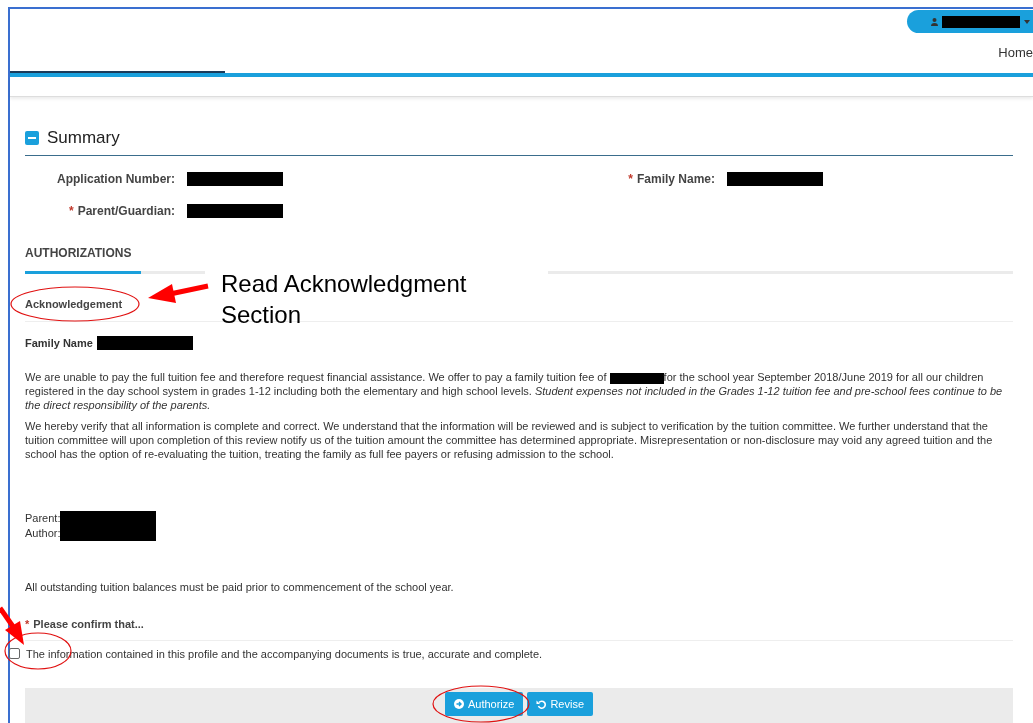  I want to click on field-label: * Parent/Guardian:, so click(121, 211).